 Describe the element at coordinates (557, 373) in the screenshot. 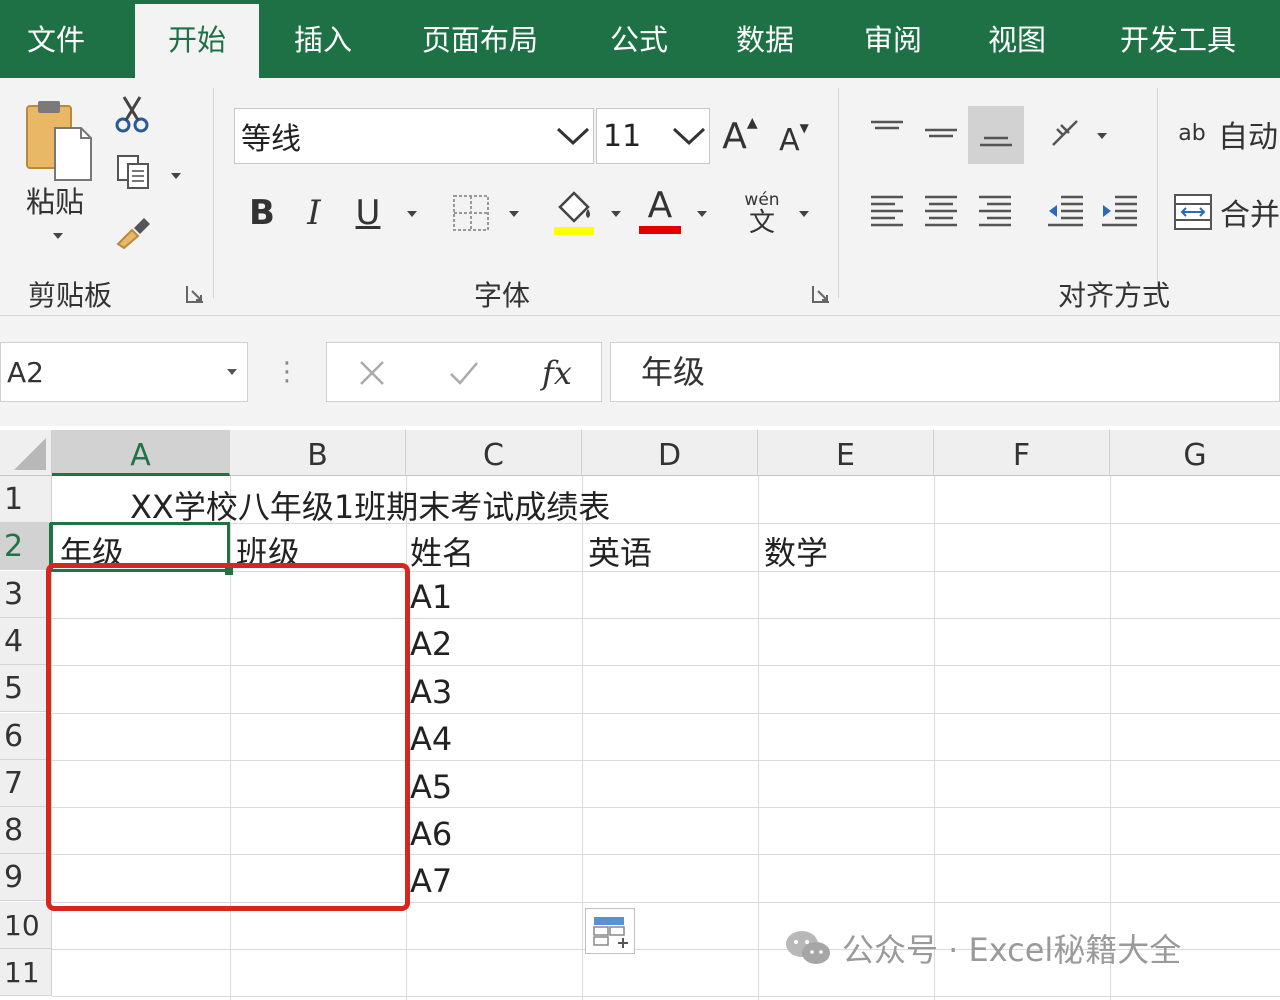

I see `insert-function-button: fx` at that location.